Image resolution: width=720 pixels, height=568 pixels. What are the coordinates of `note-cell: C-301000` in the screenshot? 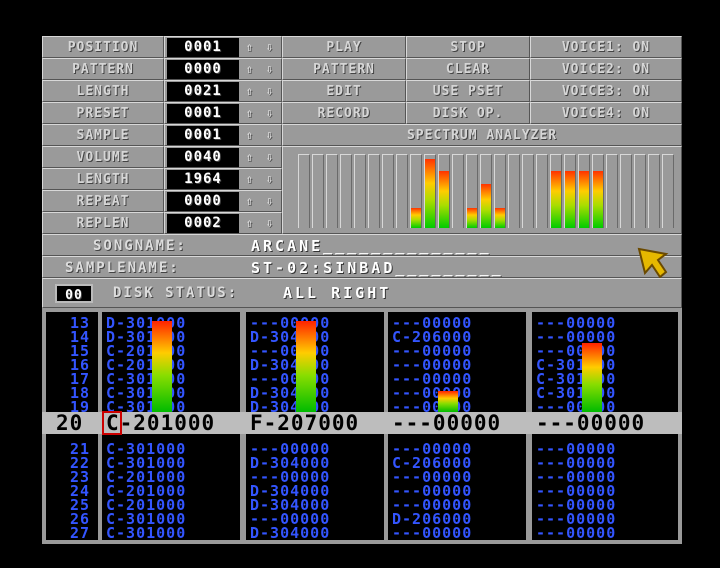 It's located at (171, 533).